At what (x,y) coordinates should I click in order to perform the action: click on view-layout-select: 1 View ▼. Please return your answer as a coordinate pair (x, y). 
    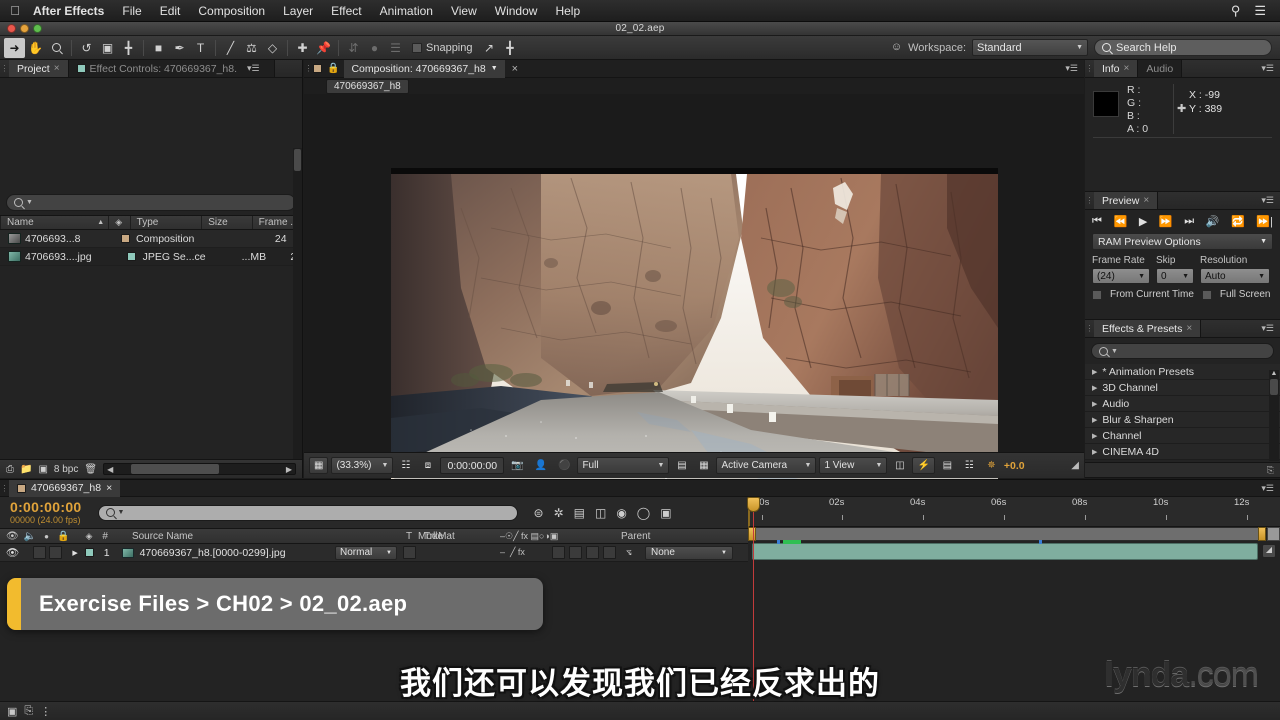
    Looking at the image, I should click on (853, 465).